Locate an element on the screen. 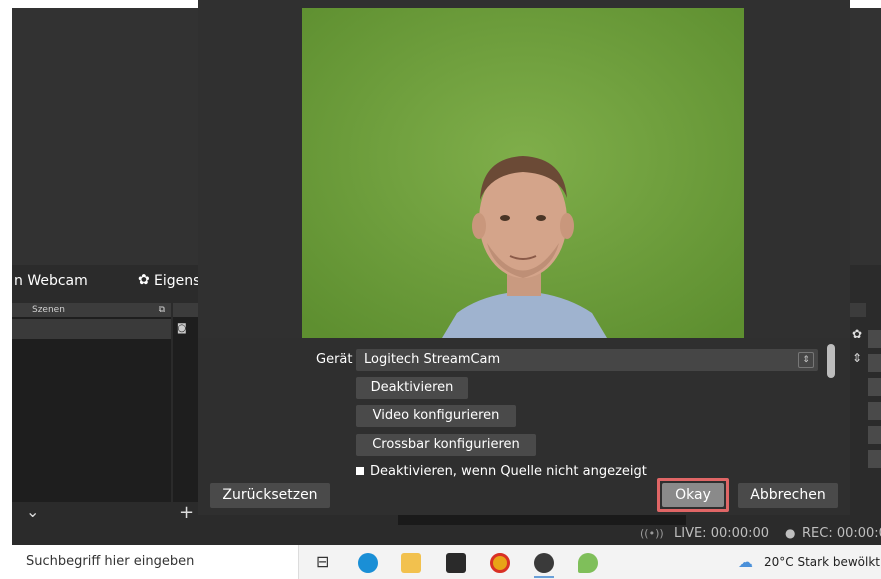 The image size is (881, 579). configure-crossbar-button: Crossbar konfigurieren is located at coordinates (446, 445).